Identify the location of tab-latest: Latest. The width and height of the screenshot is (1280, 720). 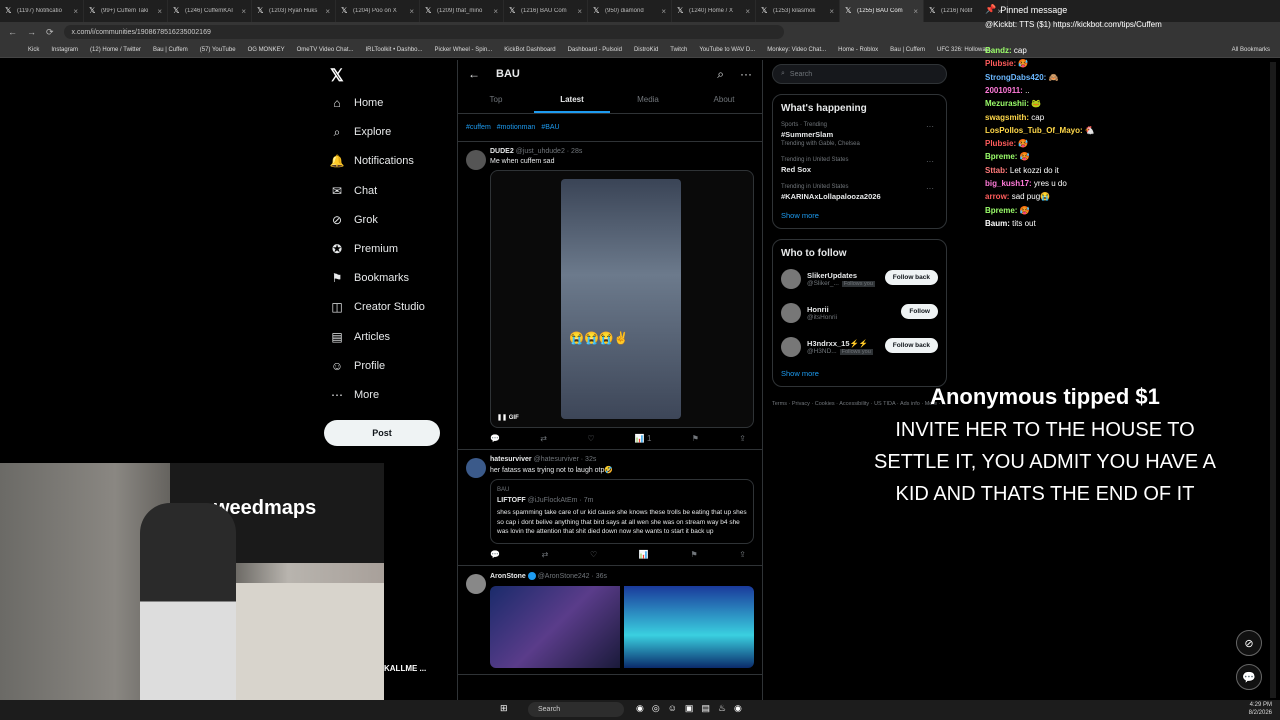
(572, 100).